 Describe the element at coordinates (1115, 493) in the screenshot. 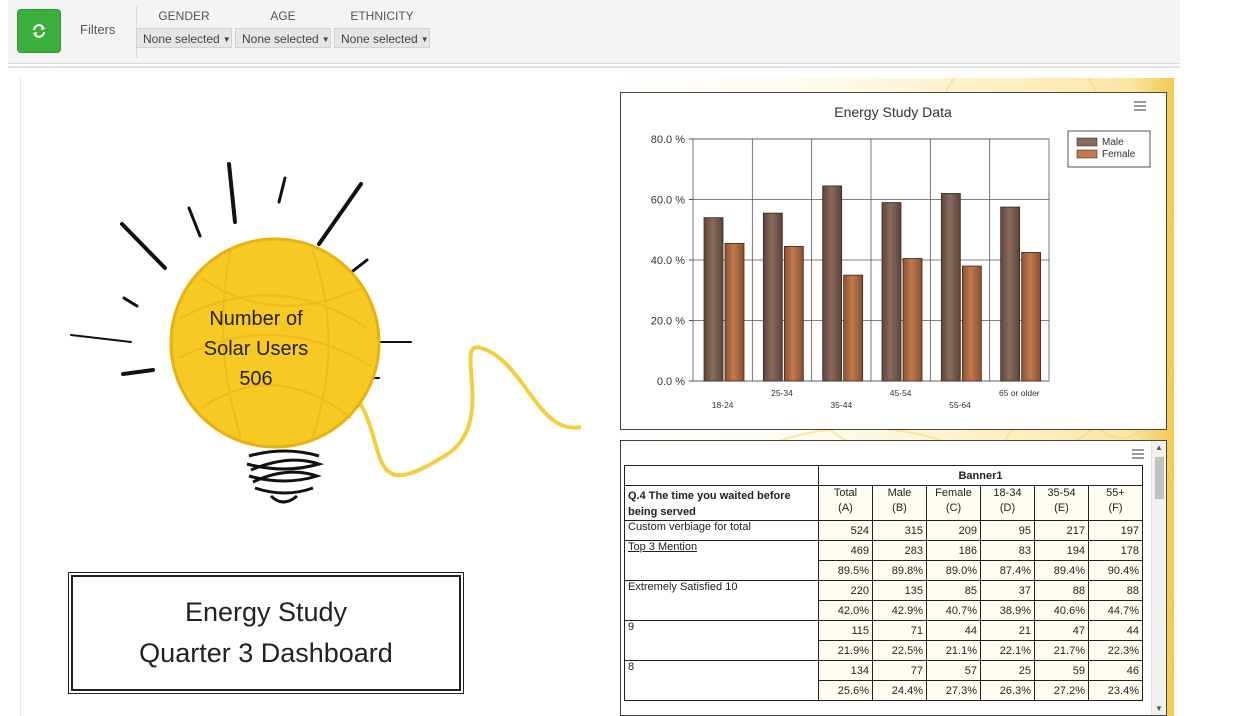

I see `column-name: 55+` at that location.